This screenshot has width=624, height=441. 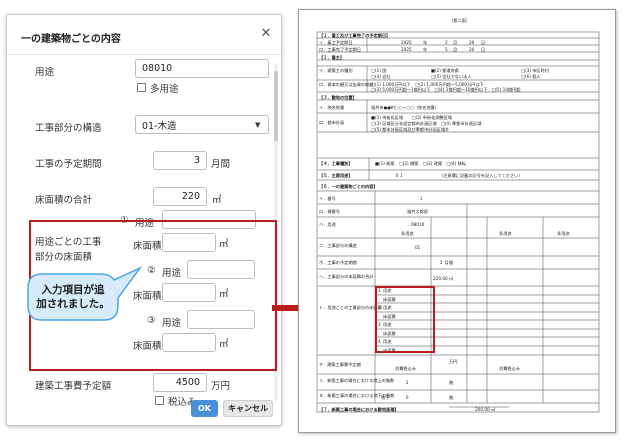 I want to click on doc-s6-multi-2: 多用途, so click(x=505, y=233).